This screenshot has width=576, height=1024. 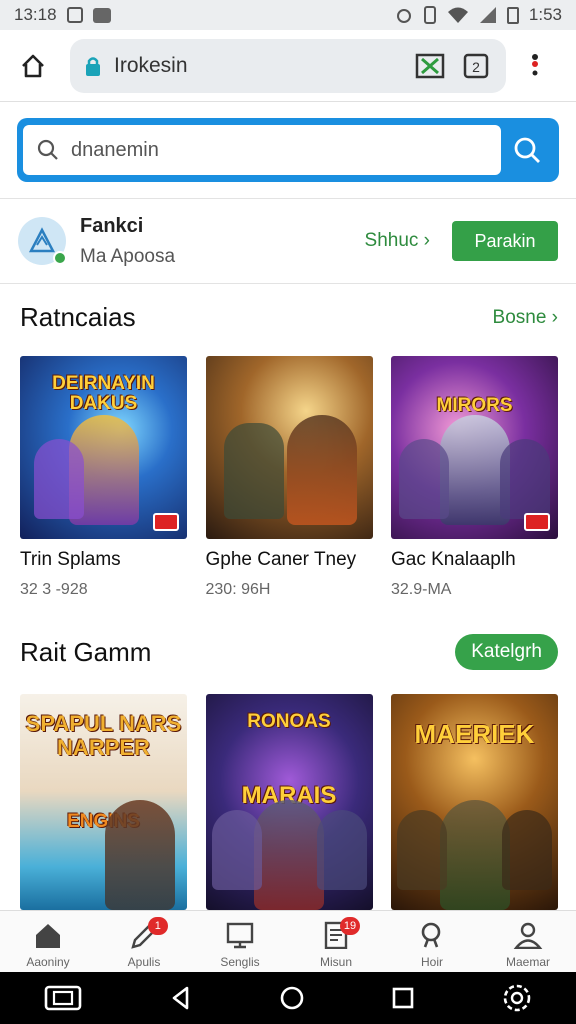 What do you see at coordinates (517, 998) in the screenshot?
I see `settings-gear-icon` at bounding box center [517, 998].